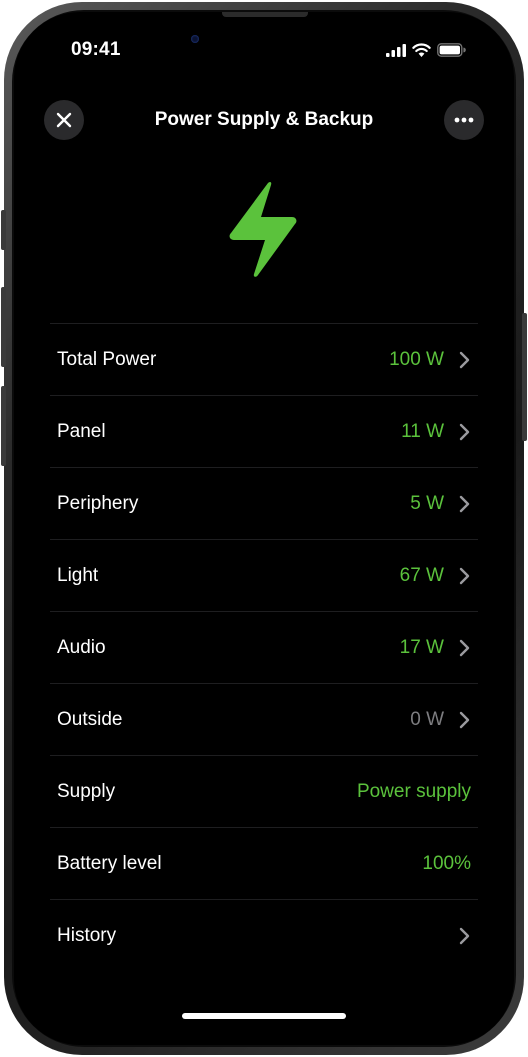 The width and height of the screenshot is (528, 1057). I want to click on list-item-value: 67 W, so click(421, 575).